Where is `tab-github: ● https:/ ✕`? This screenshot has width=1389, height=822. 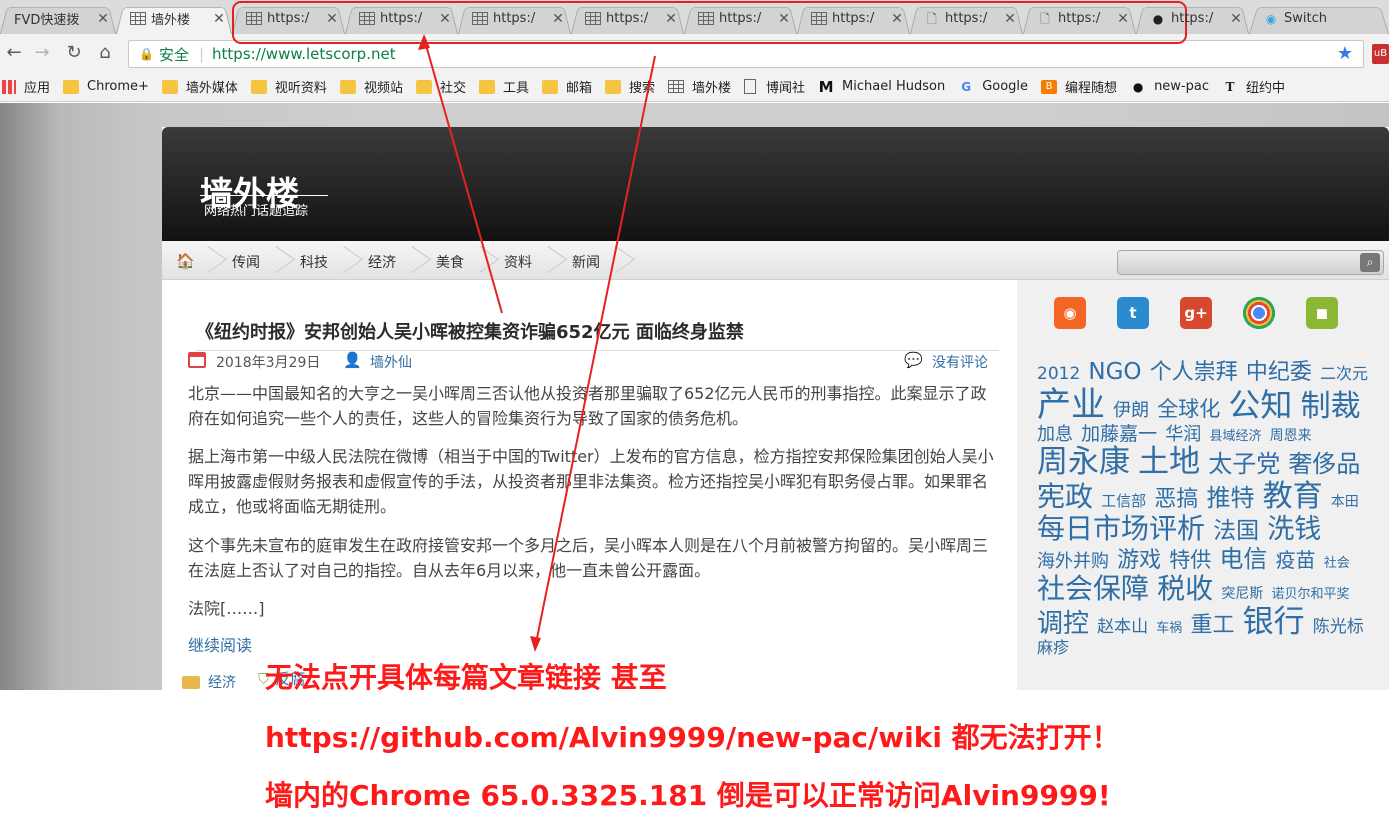
tab-github: ● https:/ ✕ is located at coordinates (1192, 18).